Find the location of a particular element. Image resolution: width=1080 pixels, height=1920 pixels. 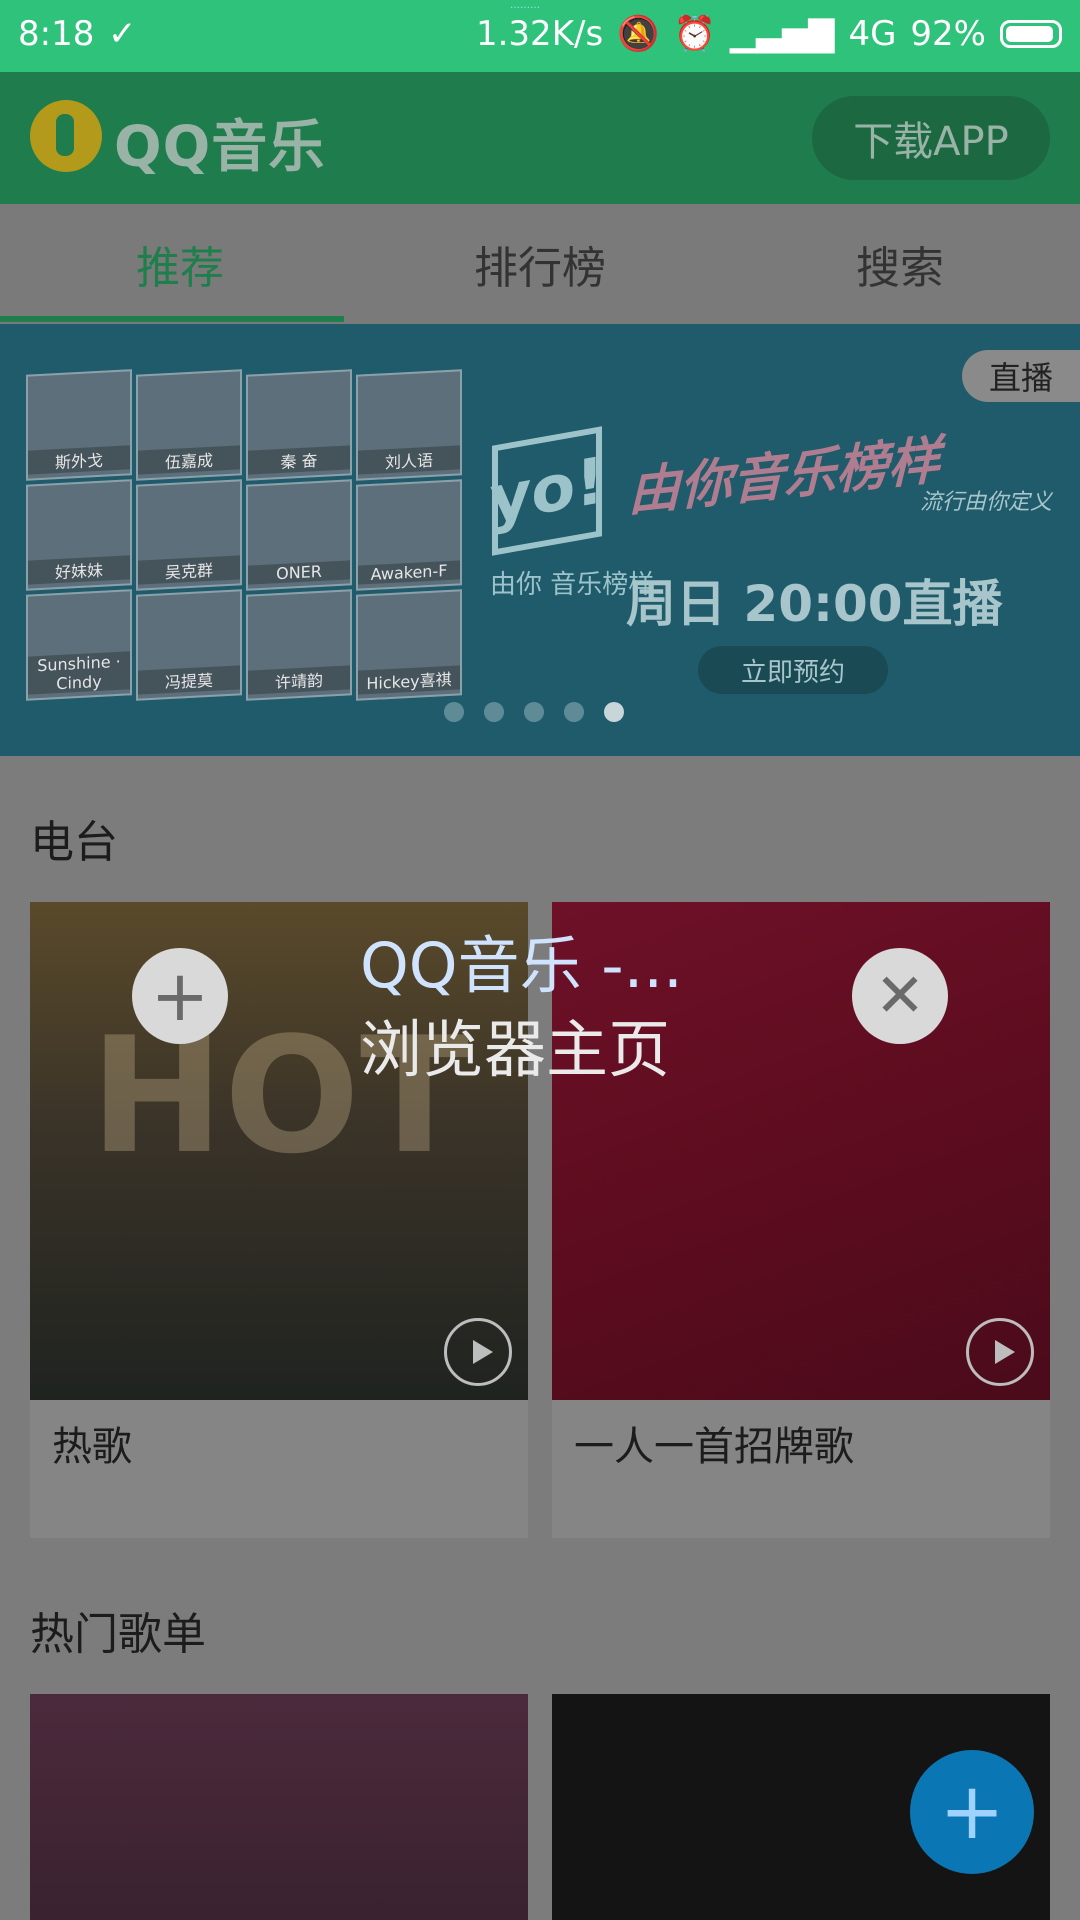

tab-search: 搜索 is located at coordinates (900, 264).